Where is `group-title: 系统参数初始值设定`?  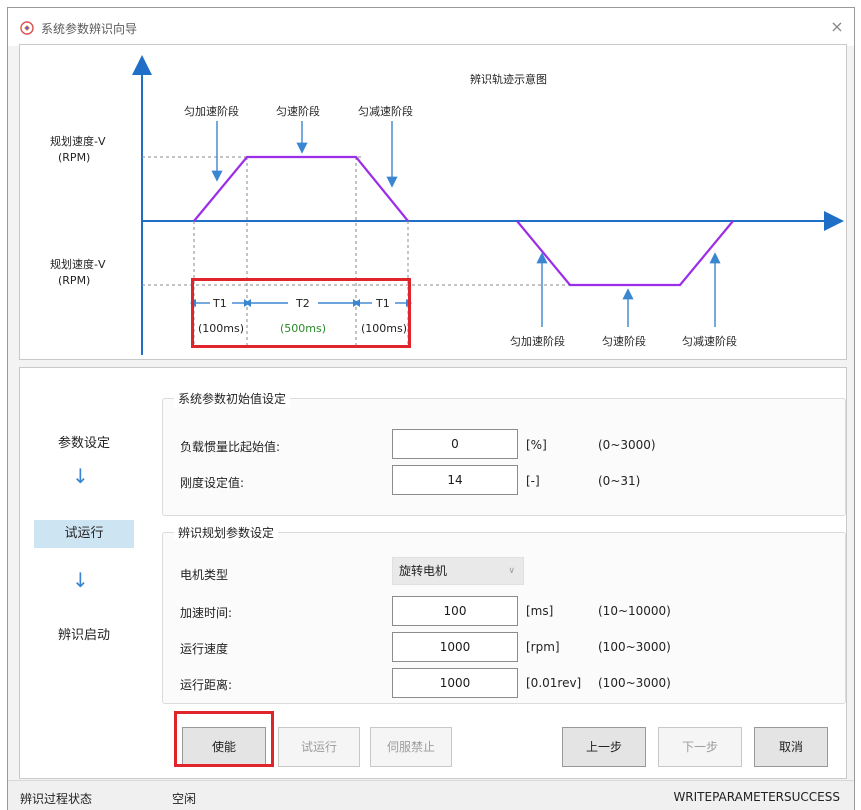 group-title: 系统参数初始值设定 is located at coordinates (232, 398).